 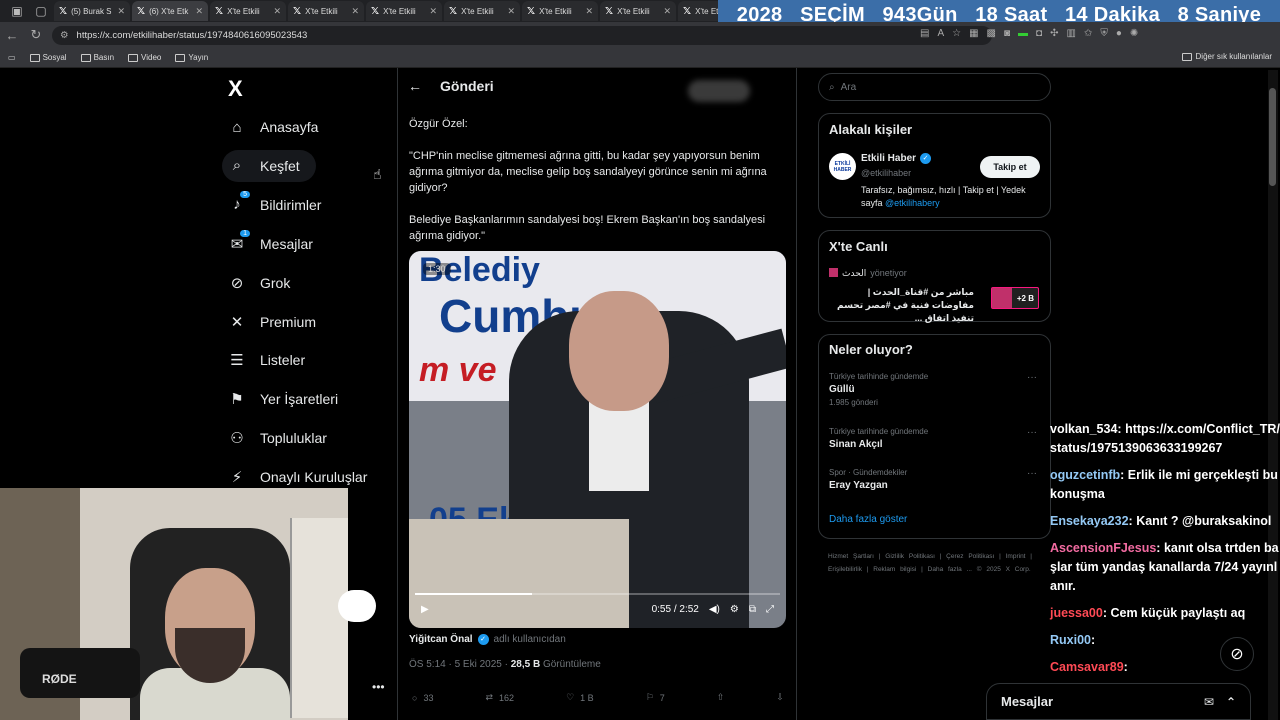 I want to click on sidebar-item-8: ⚑ Yer İşaretleri, so click(x=283, y=399).